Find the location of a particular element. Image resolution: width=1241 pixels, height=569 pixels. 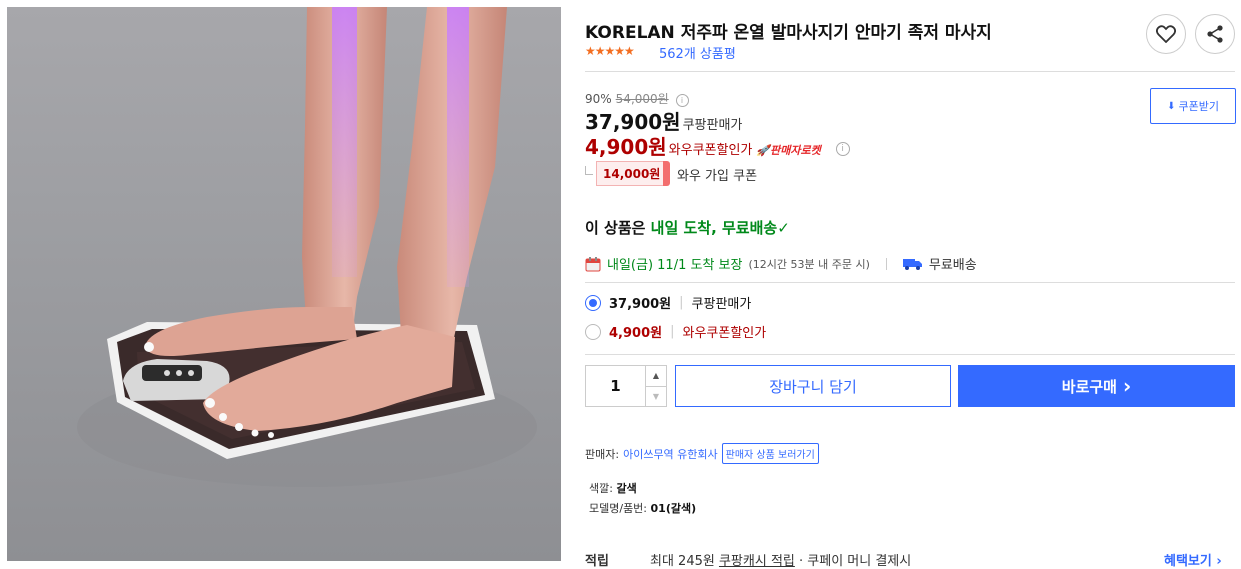

spec-value: 01(갈색) is located at coordinates (673, 508).